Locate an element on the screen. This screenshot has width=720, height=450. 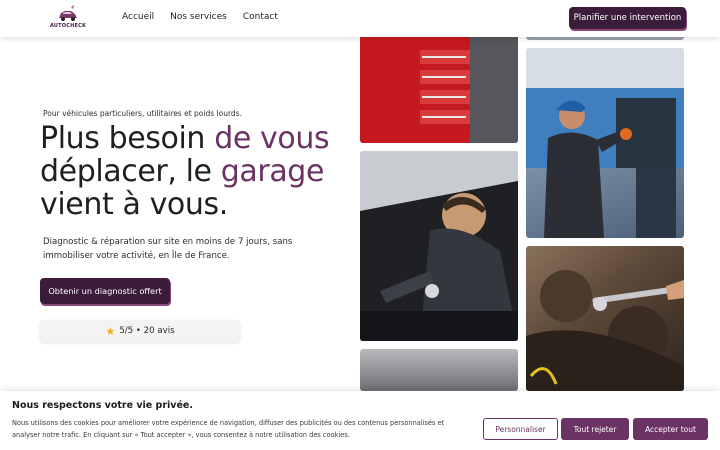
hero-title-part1: Plus besoin is located at coordinates (127, 138).